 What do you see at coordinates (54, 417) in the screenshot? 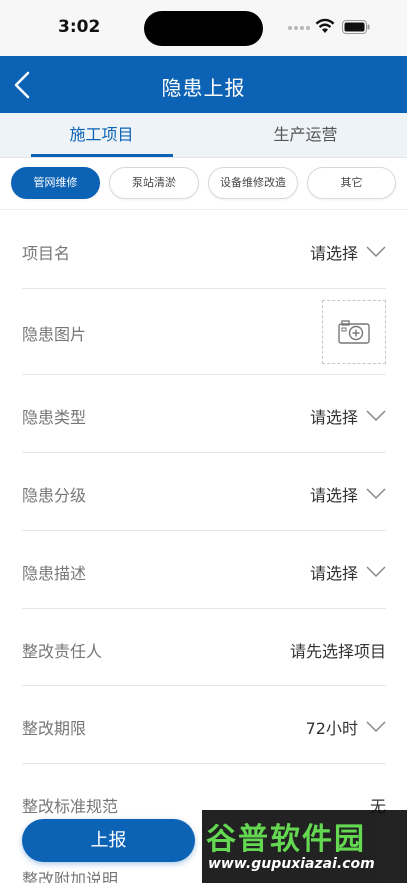
I see `hazard-type-label: 隐患类型` at bounding box center [54, 417].